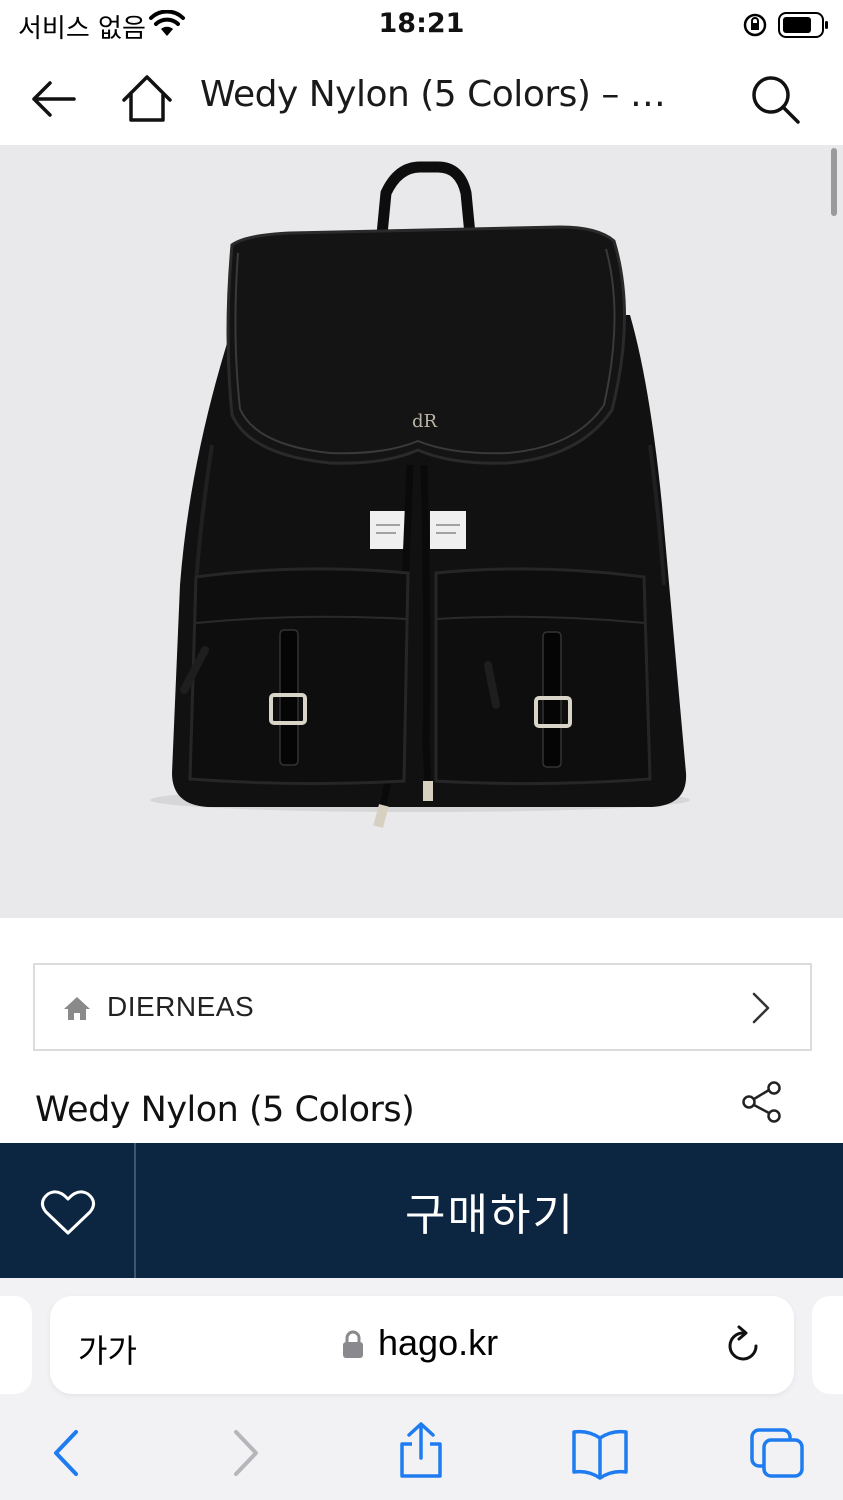 The image size is (843, 1500). What do you see at coordinates (225, 1110) in the screenshot?
I see `product-title: Wedy Nylon (5 Colors)` at bounding box center [225, 1110].